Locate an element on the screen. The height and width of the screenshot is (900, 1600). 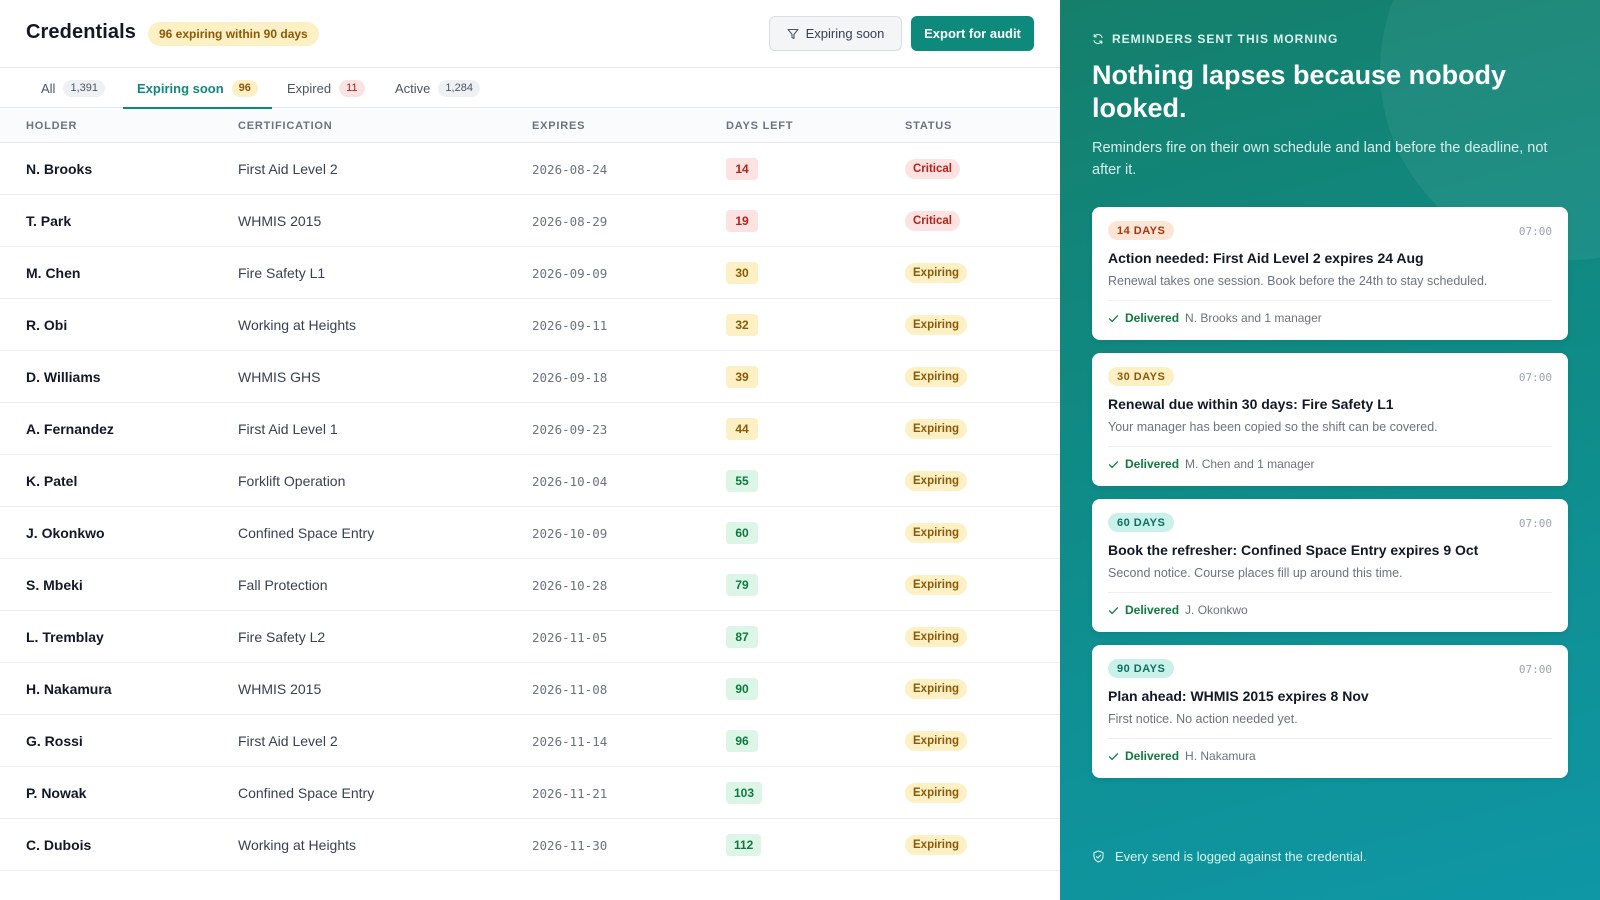
tab-active: Active 1,284 is located at coordinates (437, 88).